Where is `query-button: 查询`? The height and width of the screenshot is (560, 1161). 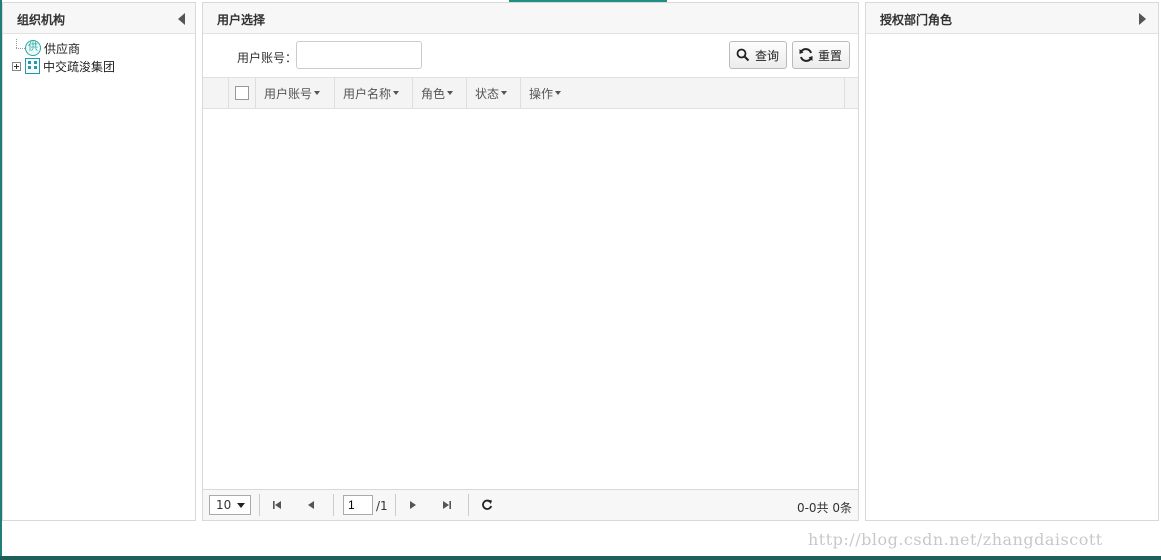
query-button: 查询 is located at coordinates (758, 55).